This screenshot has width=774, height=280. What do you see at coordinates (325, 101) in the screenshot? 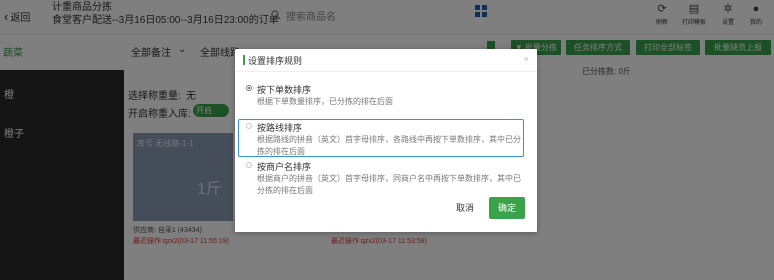
I see `option-desc: 根据下单数量排序，已分拣的排在后面` at bounding box center [325, 101].